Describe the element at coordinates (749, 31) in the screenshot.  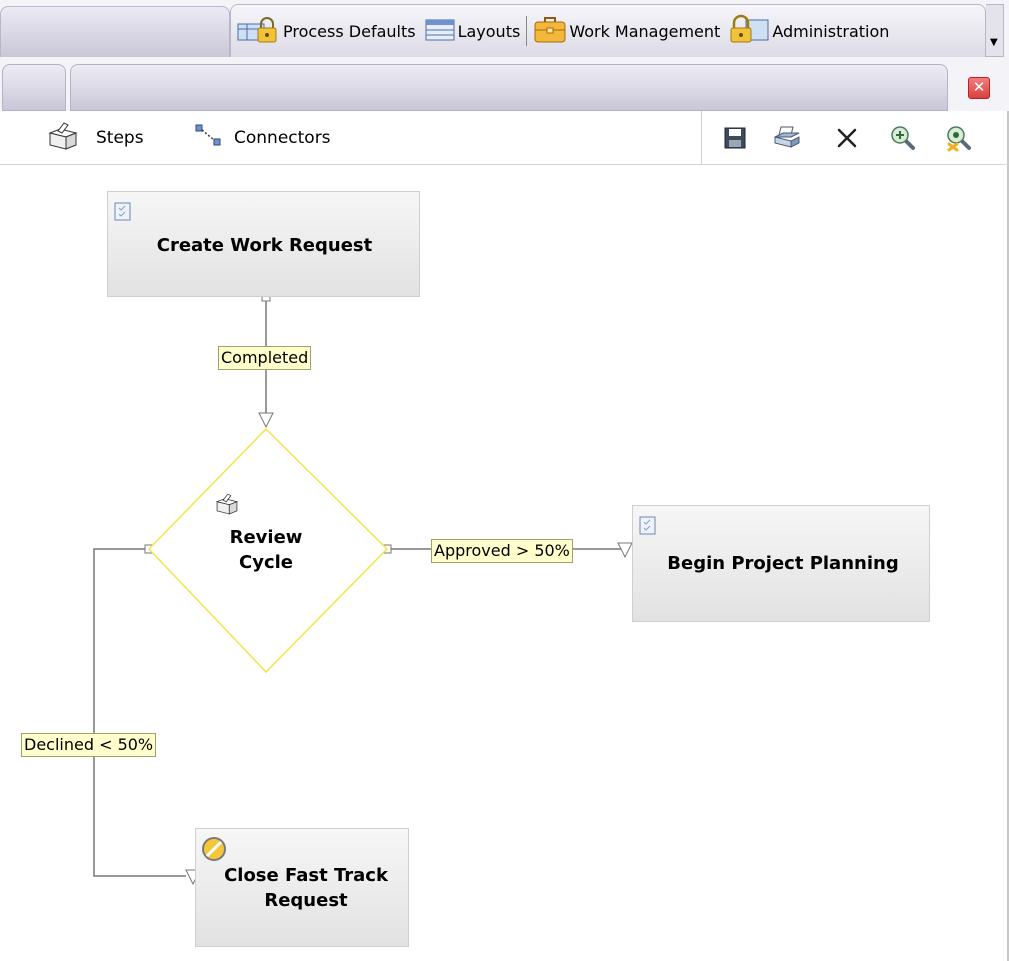
I see `lock-icon` at that location.